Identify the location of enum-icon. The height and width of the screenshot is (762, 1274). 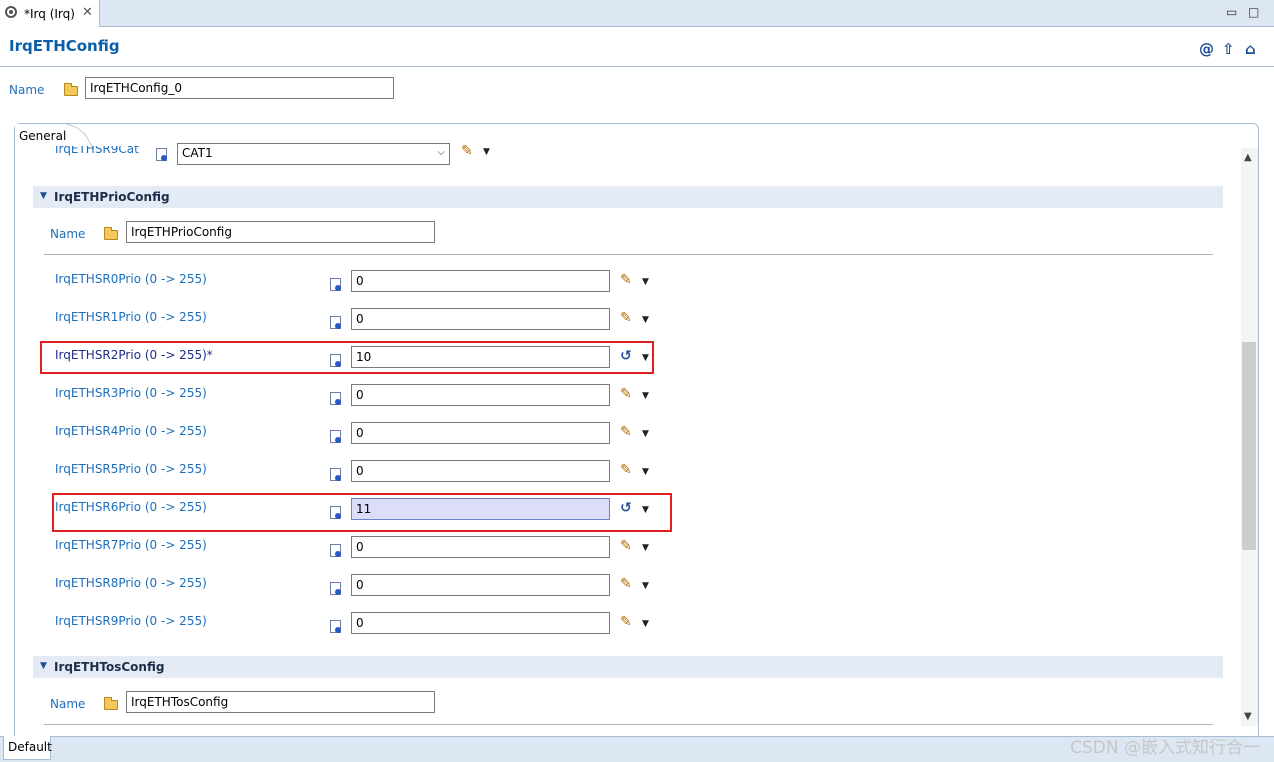
(161, 154).